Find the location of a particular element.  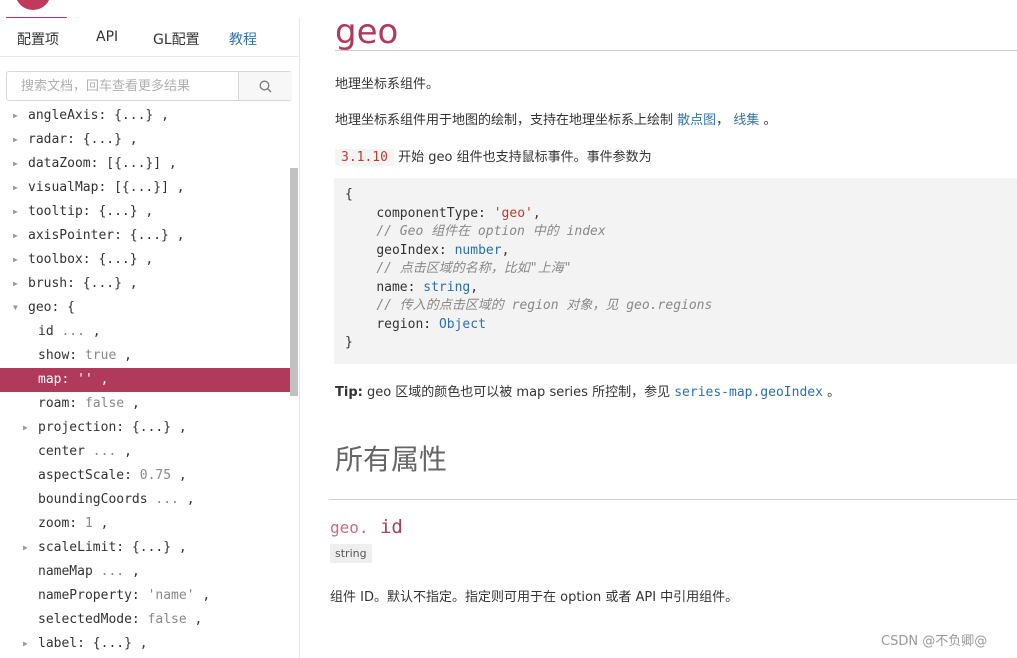

tree-item-key: radar: is located at coordinates (51, 139).